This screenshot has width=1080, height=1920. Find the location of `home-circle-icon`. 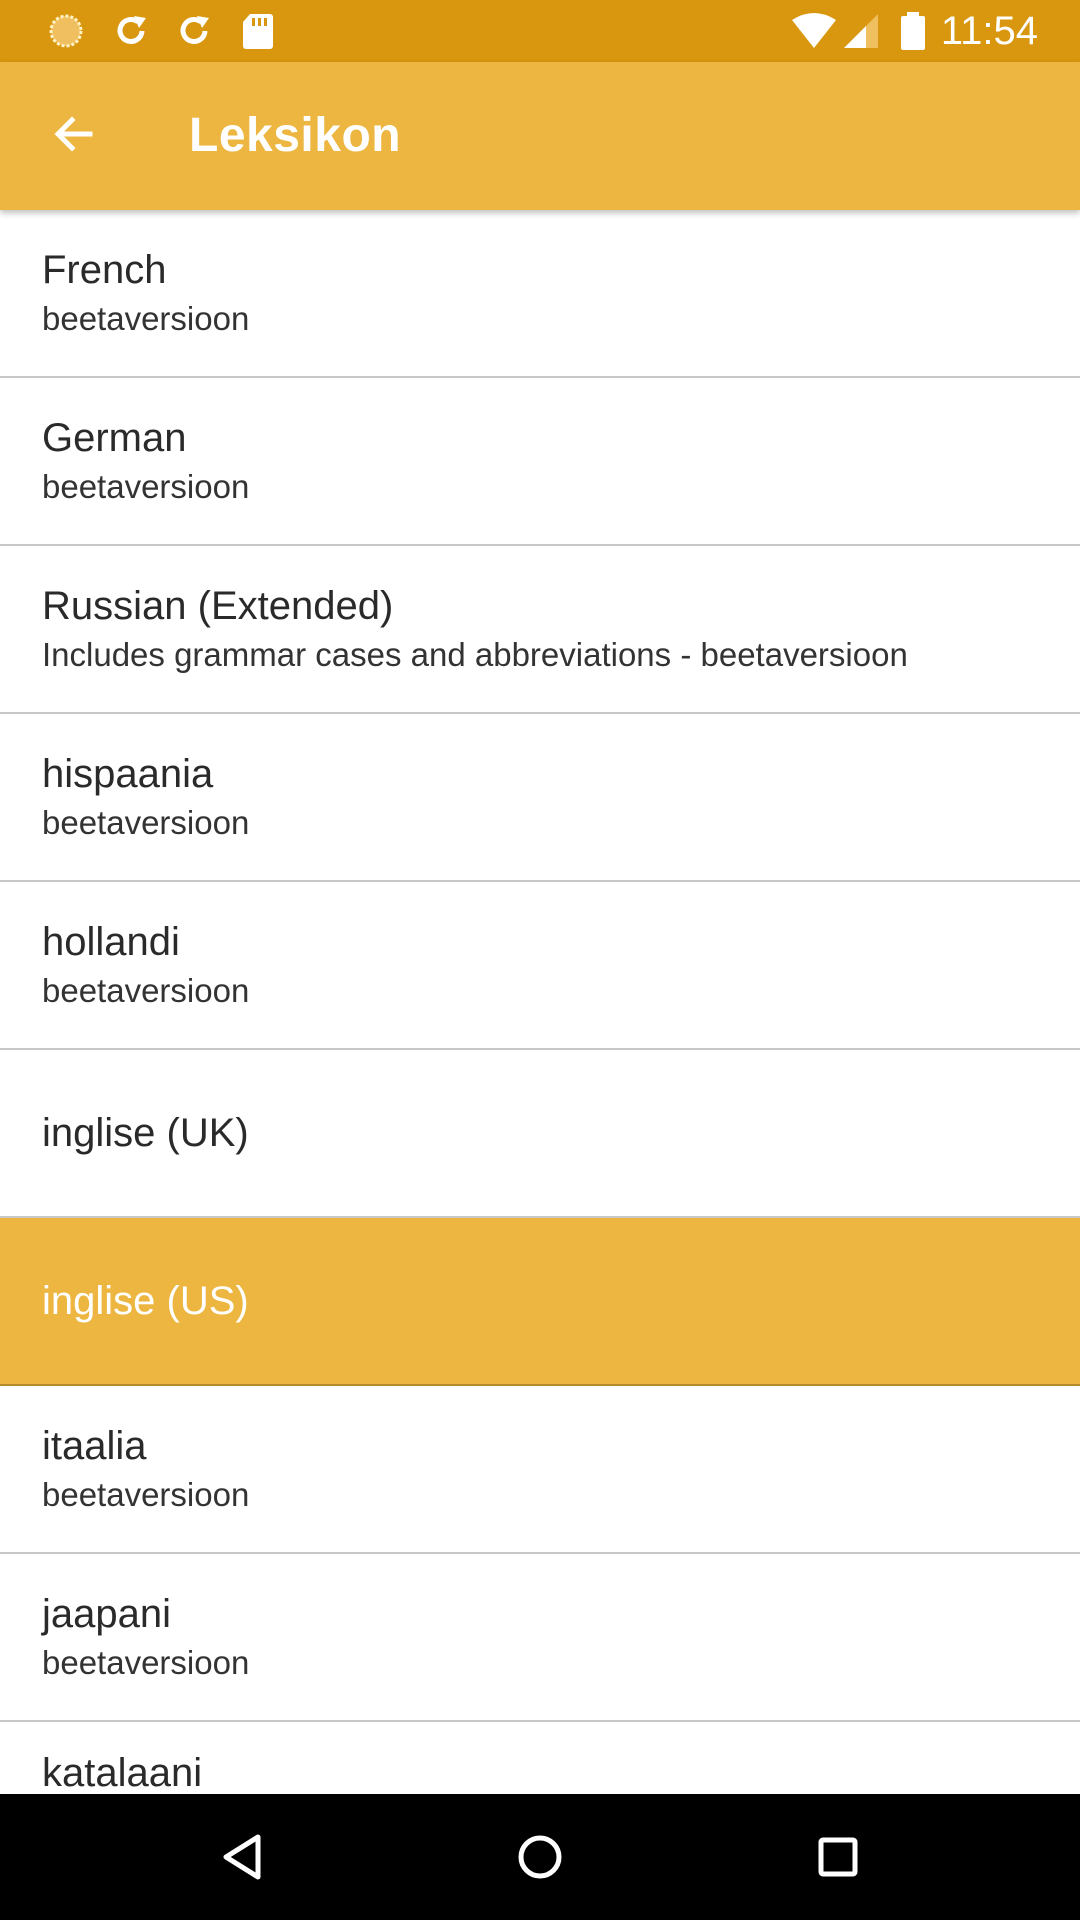

home-circle-icon is located at coordinates (540, 1864).